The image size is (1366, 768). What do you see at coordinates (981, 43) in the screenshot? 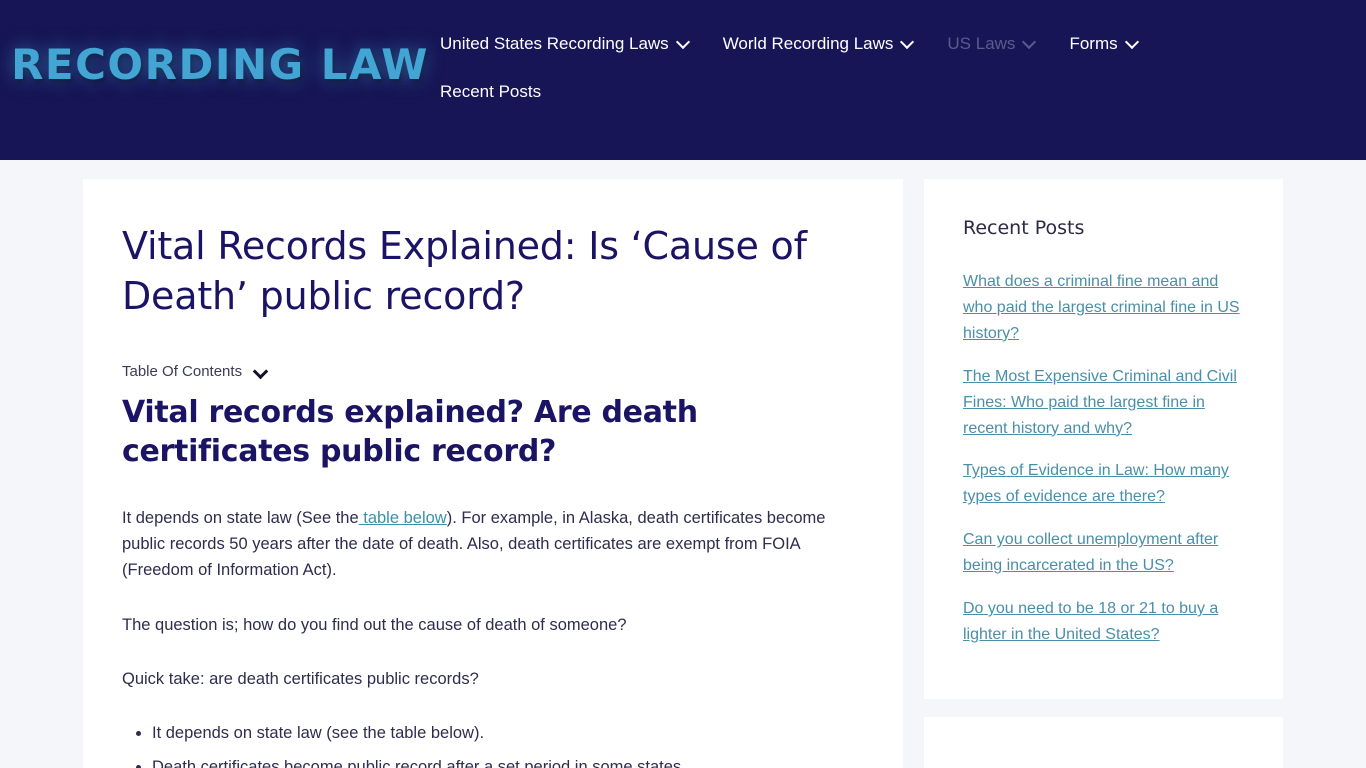
I see `nav-item-label: US Laws` at bounding box center [981, 43].